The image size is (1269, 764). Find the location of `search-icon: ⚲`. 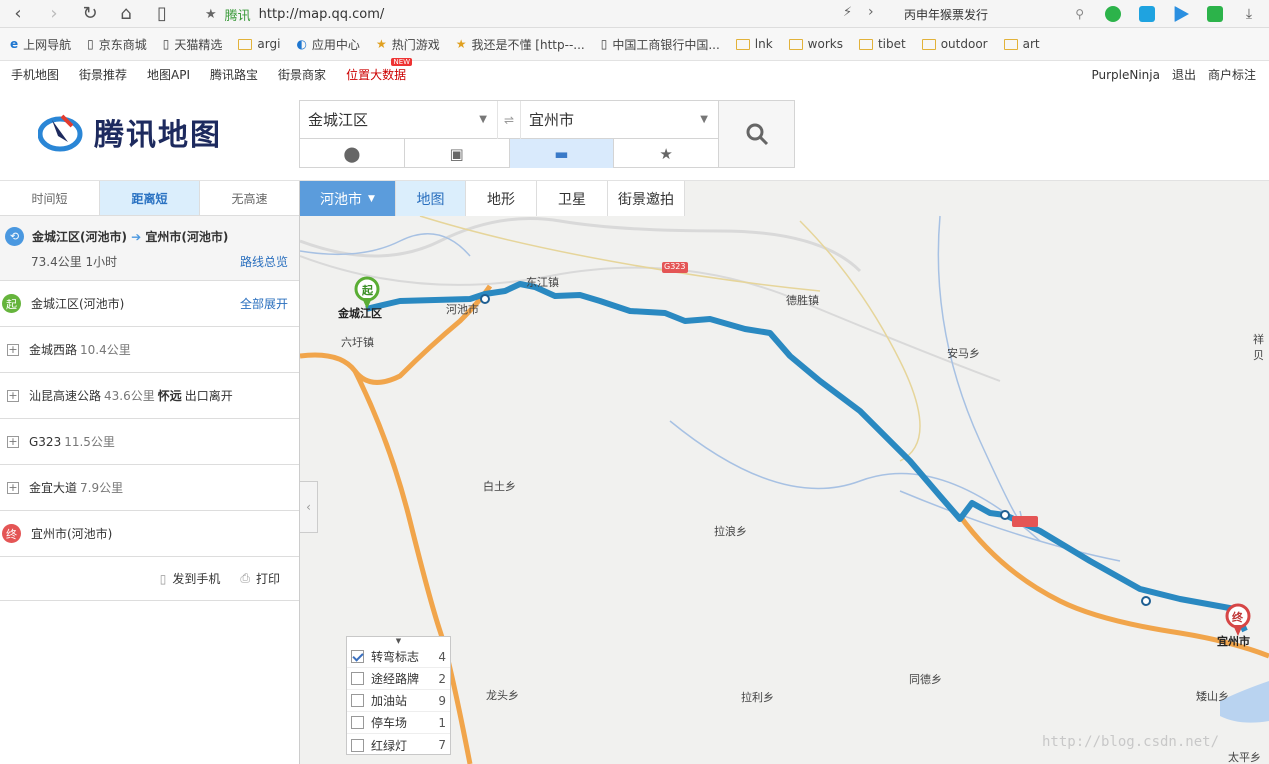

search-icon: ⚲ is located at coordinates (1079, 14).